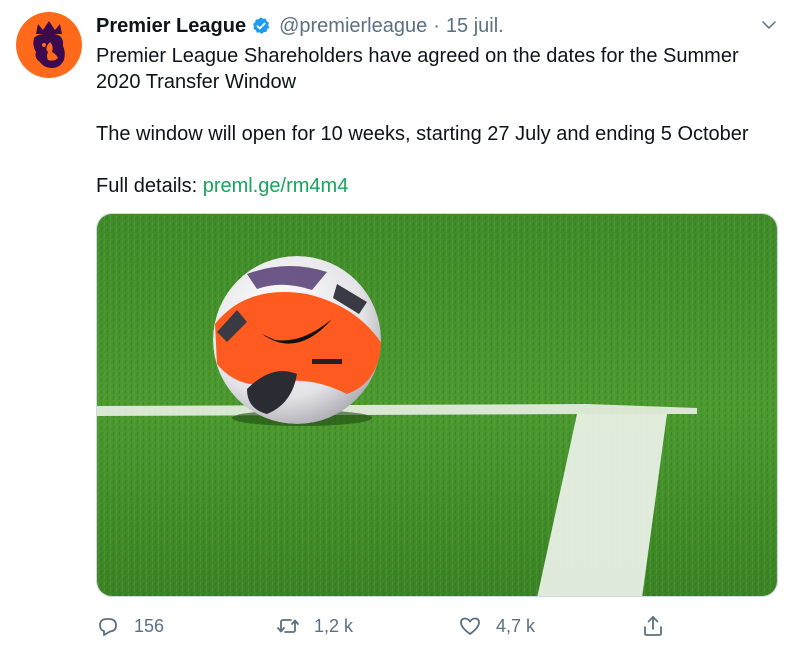 The image size is (800, 652). I want to click on like-count: 4,7 k, so click(516, 625).